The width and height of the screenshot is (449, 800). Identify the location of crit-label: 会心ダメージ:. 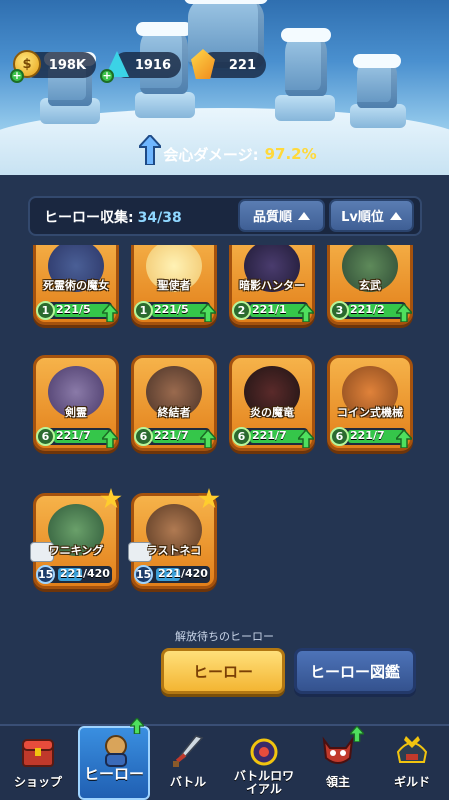
(211, 154).